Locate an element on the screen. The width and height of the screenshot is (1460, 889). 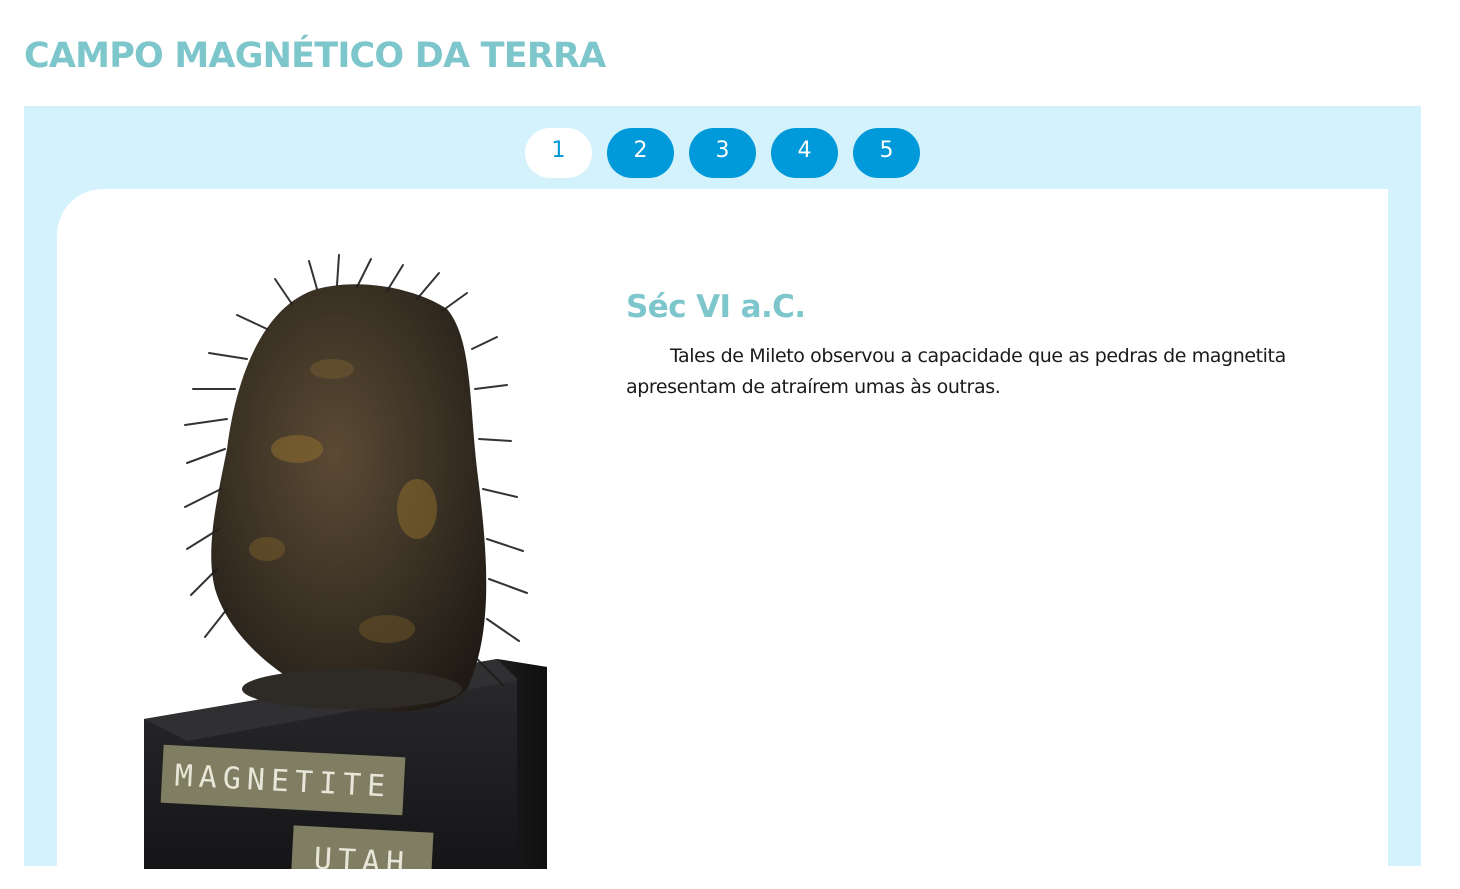
page-button-4: 4 is located at coordinates (804, 153).